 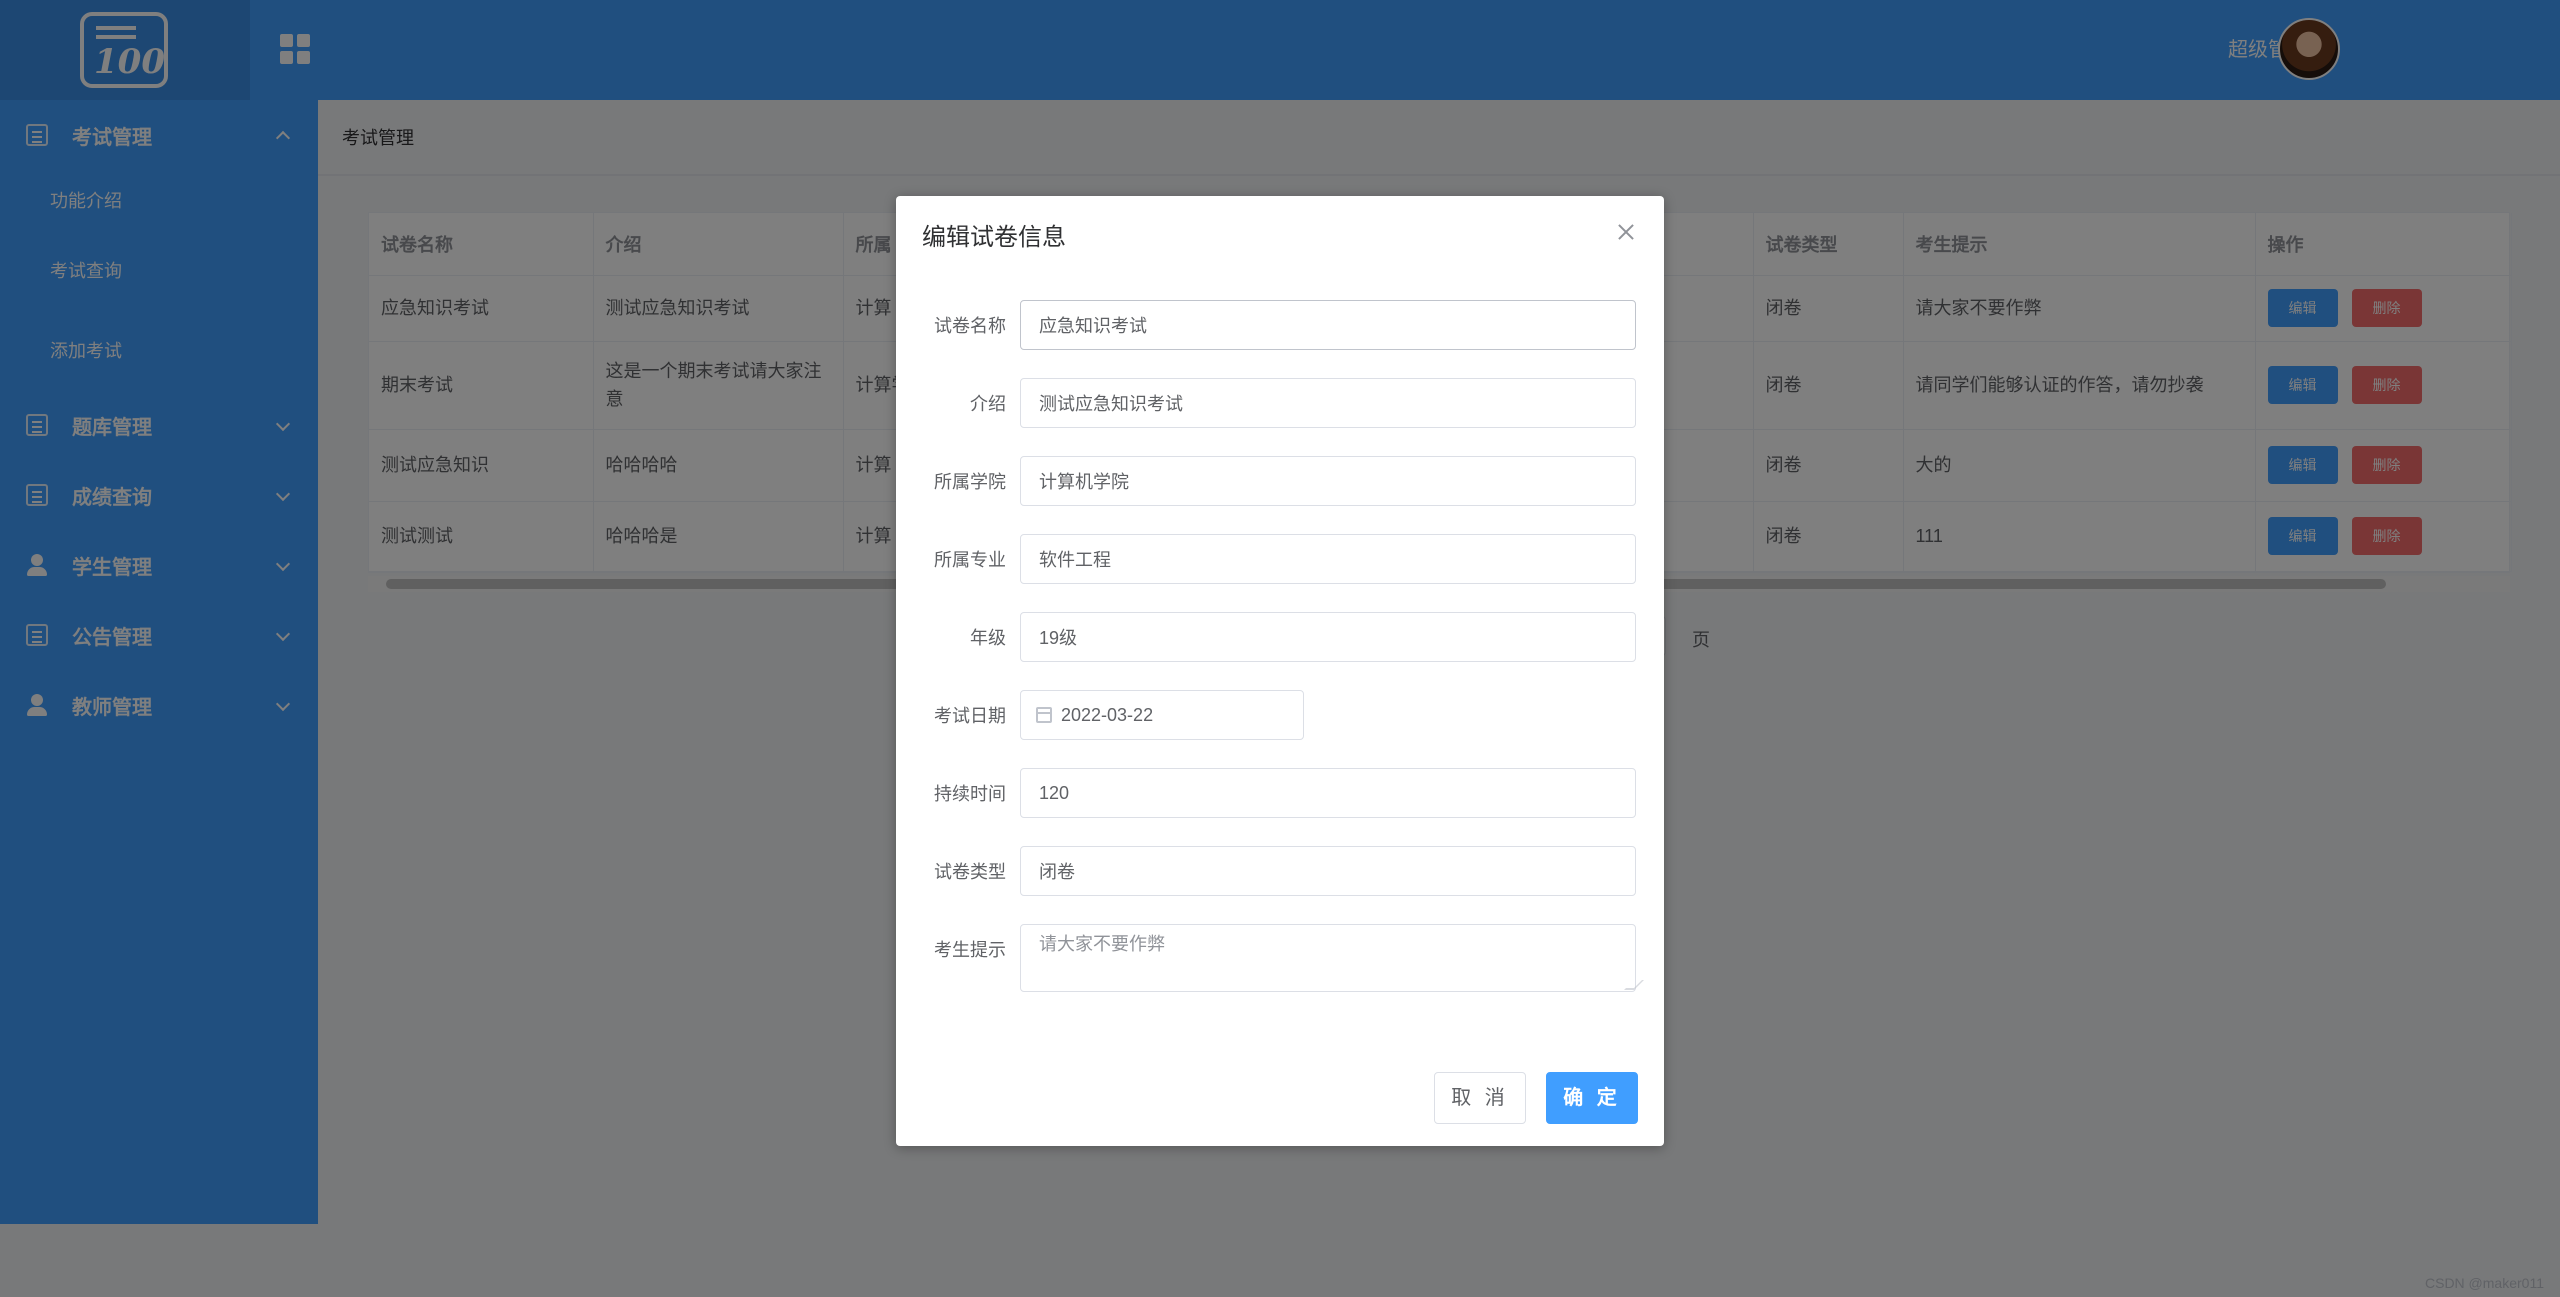 I want to click on field-label: 试卷名称, so click(x=970, y=326).